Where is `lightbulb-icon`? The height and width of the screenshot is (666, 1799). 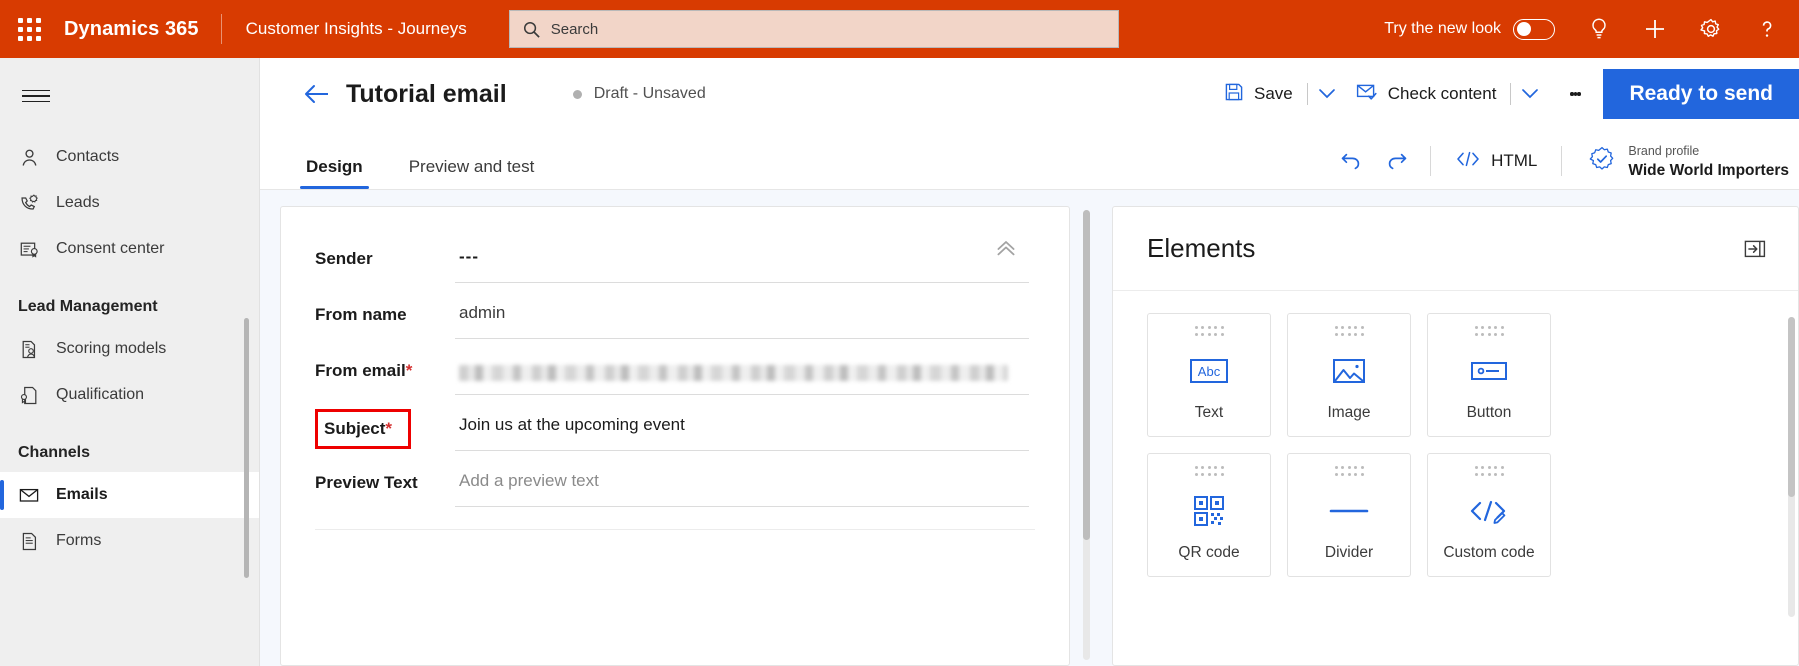
lightbulb-icon is located at coordinates (1599, 29).